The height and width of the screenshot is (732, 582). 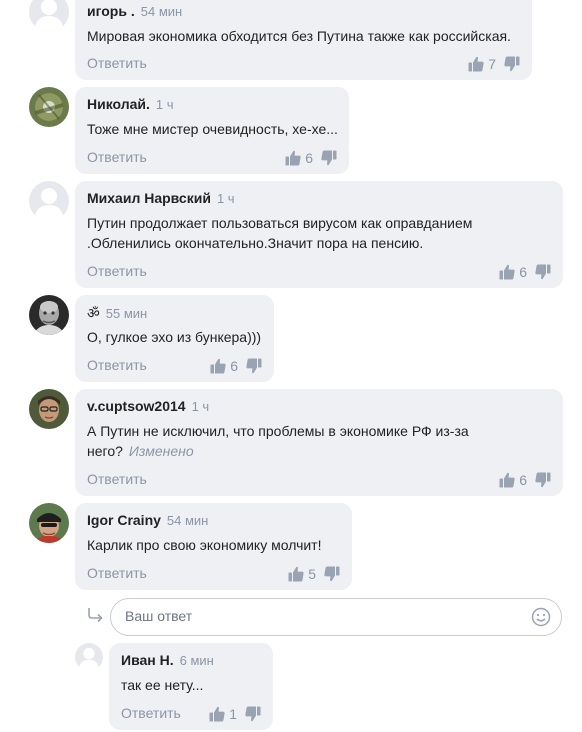 What do you see at coordinates (126, 313) in the screenshot?
I see `comment-time: 55 мин` at bounding box center [126, 313].